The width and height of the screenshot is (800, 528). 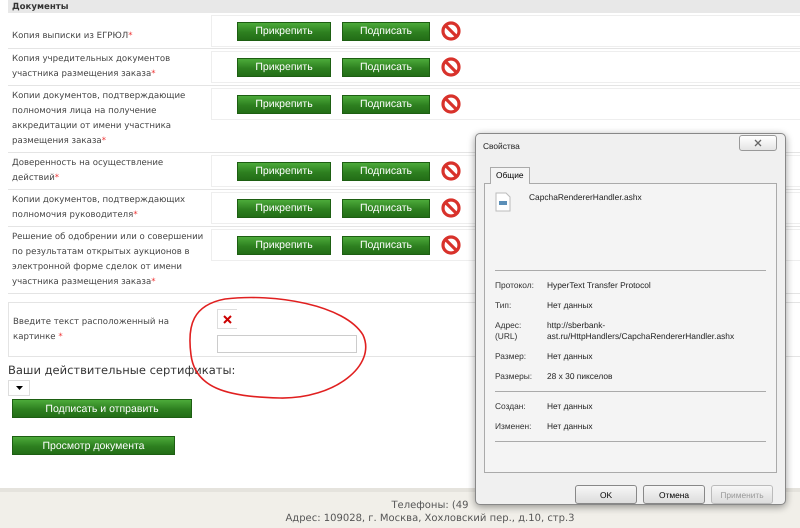 What do you see at coordinates (430, 518) in the screenshot?
I see `footer-text: Адрес: 109028, г. Москва, Хохловский пер., д.10, стр.3` at bounding box center [430, 518].